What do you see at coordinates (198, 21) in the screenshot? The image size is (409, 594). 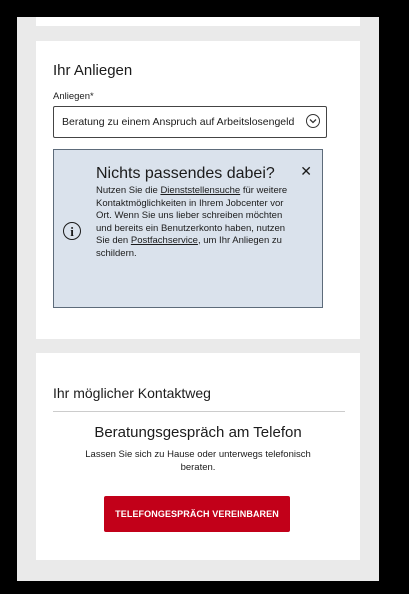 I see `previous-card-remainder` at bounding box center [198, 21].